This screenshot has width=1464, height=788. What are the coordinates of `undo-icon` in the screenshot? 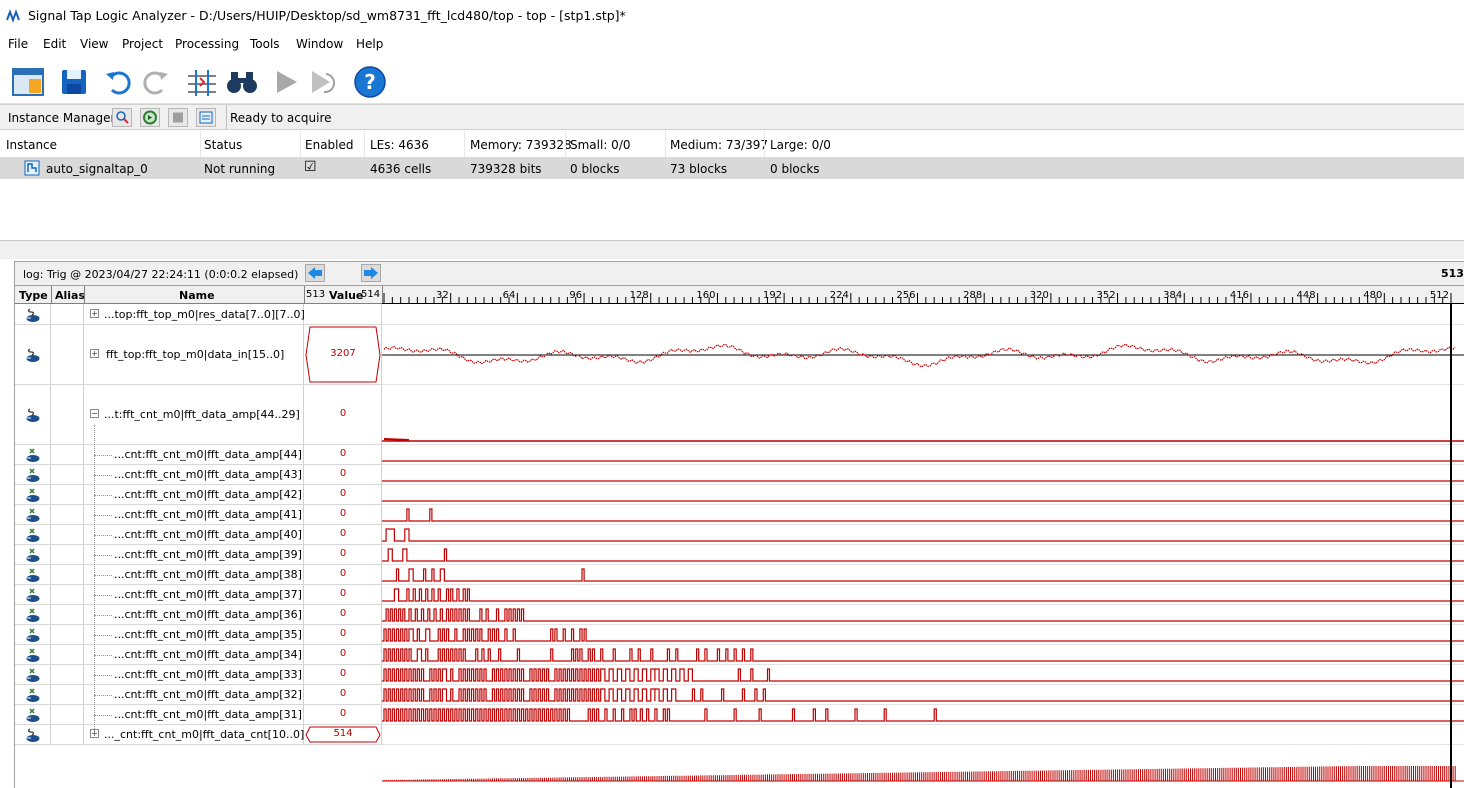 It's located at (118, 82).